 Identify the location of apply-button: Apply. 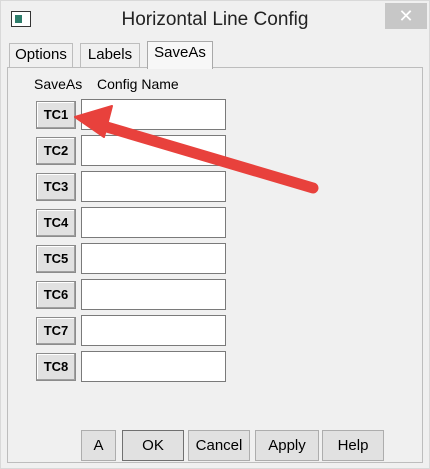
(287, 445).